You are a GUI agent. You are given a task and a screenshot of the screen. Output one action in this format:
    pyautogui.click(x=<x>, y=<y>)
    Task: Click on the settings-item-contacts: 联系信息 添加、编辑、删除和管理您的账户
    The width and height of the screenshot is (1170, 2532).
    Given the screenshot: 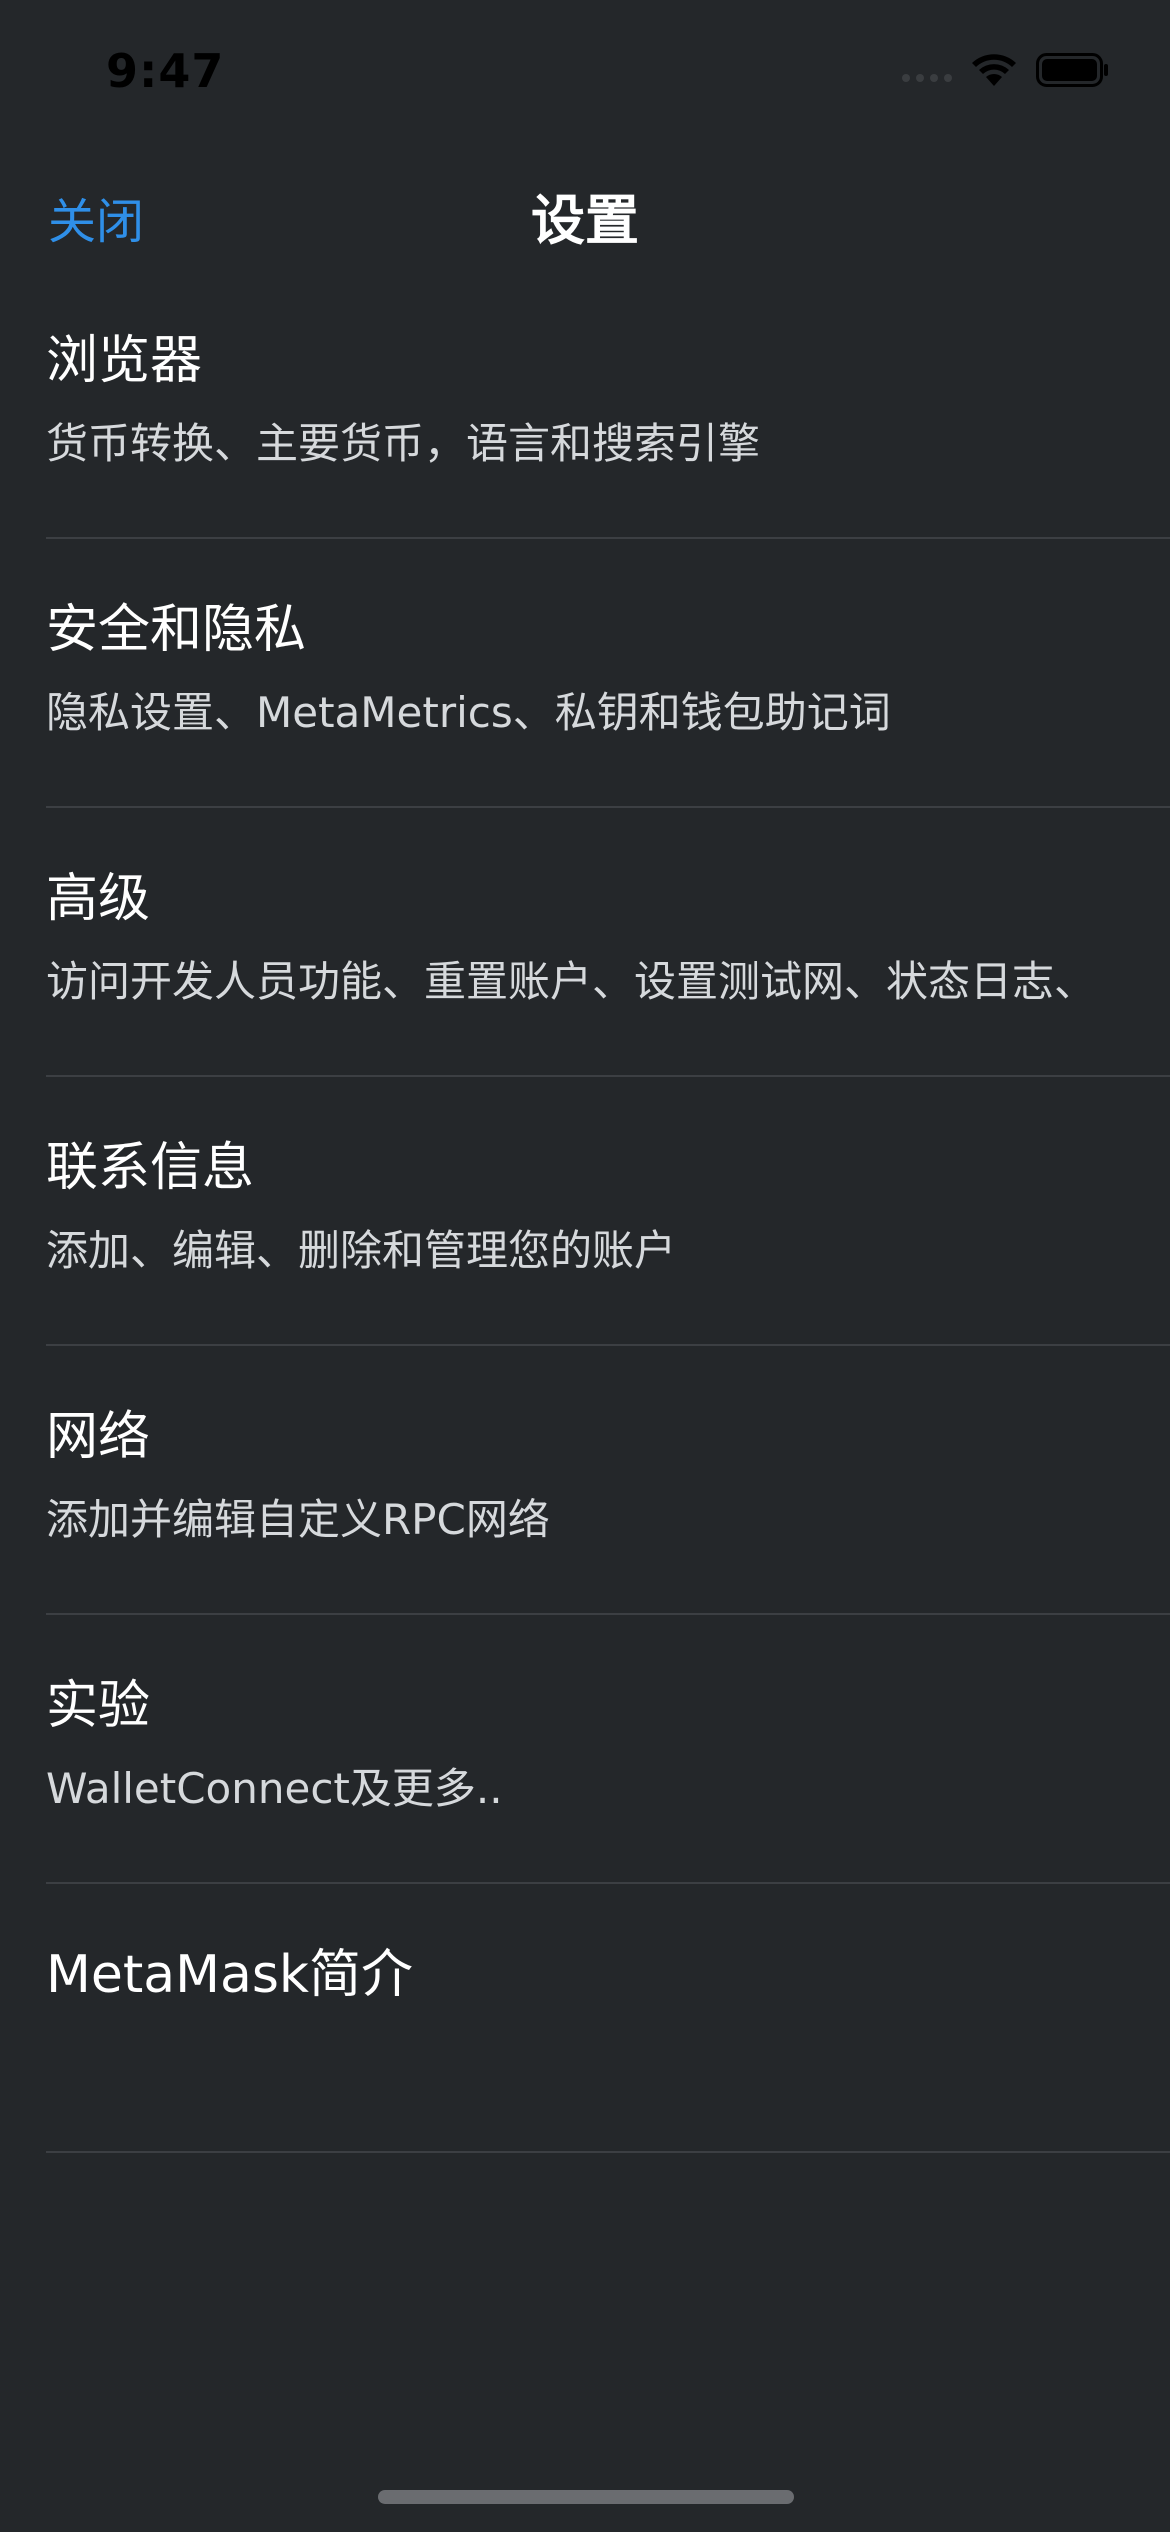 What is the action you would take?
    pyautogui.click(x=585, y=1211)
    